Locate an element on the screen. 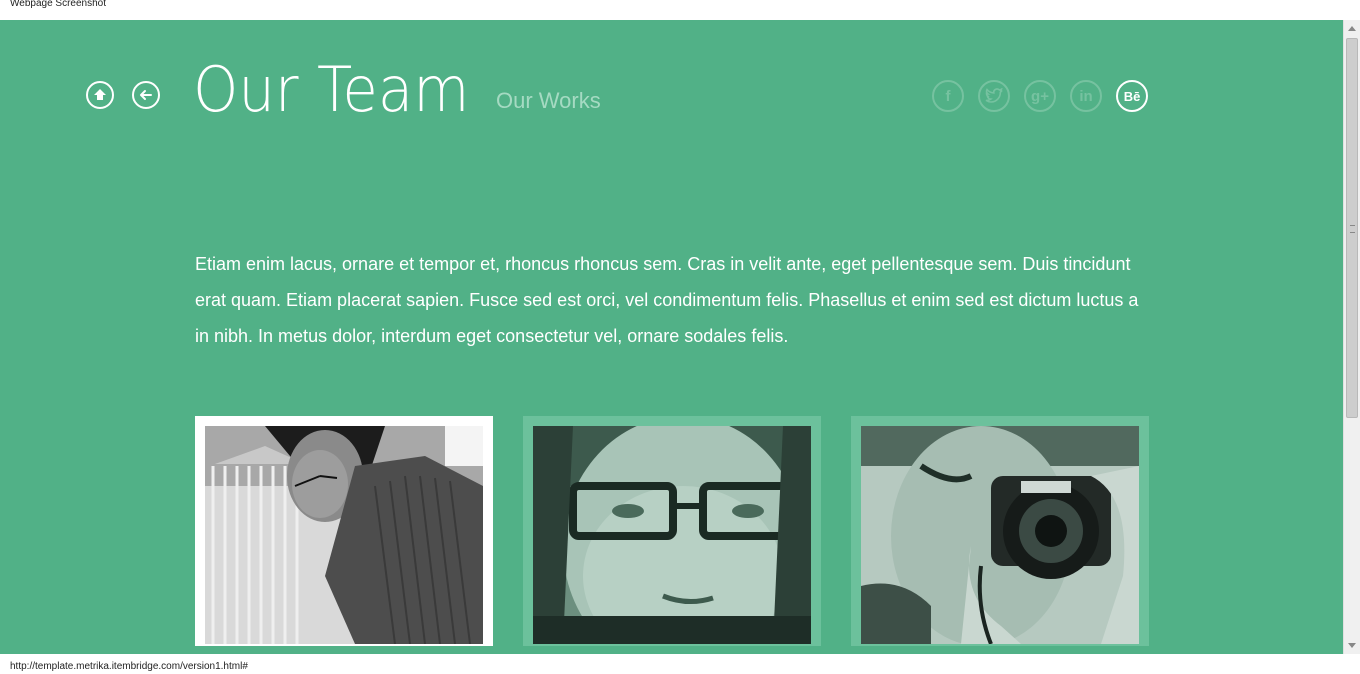 The image size is (1360, 674). portrait-2-image is located at coordinates (672, 535).